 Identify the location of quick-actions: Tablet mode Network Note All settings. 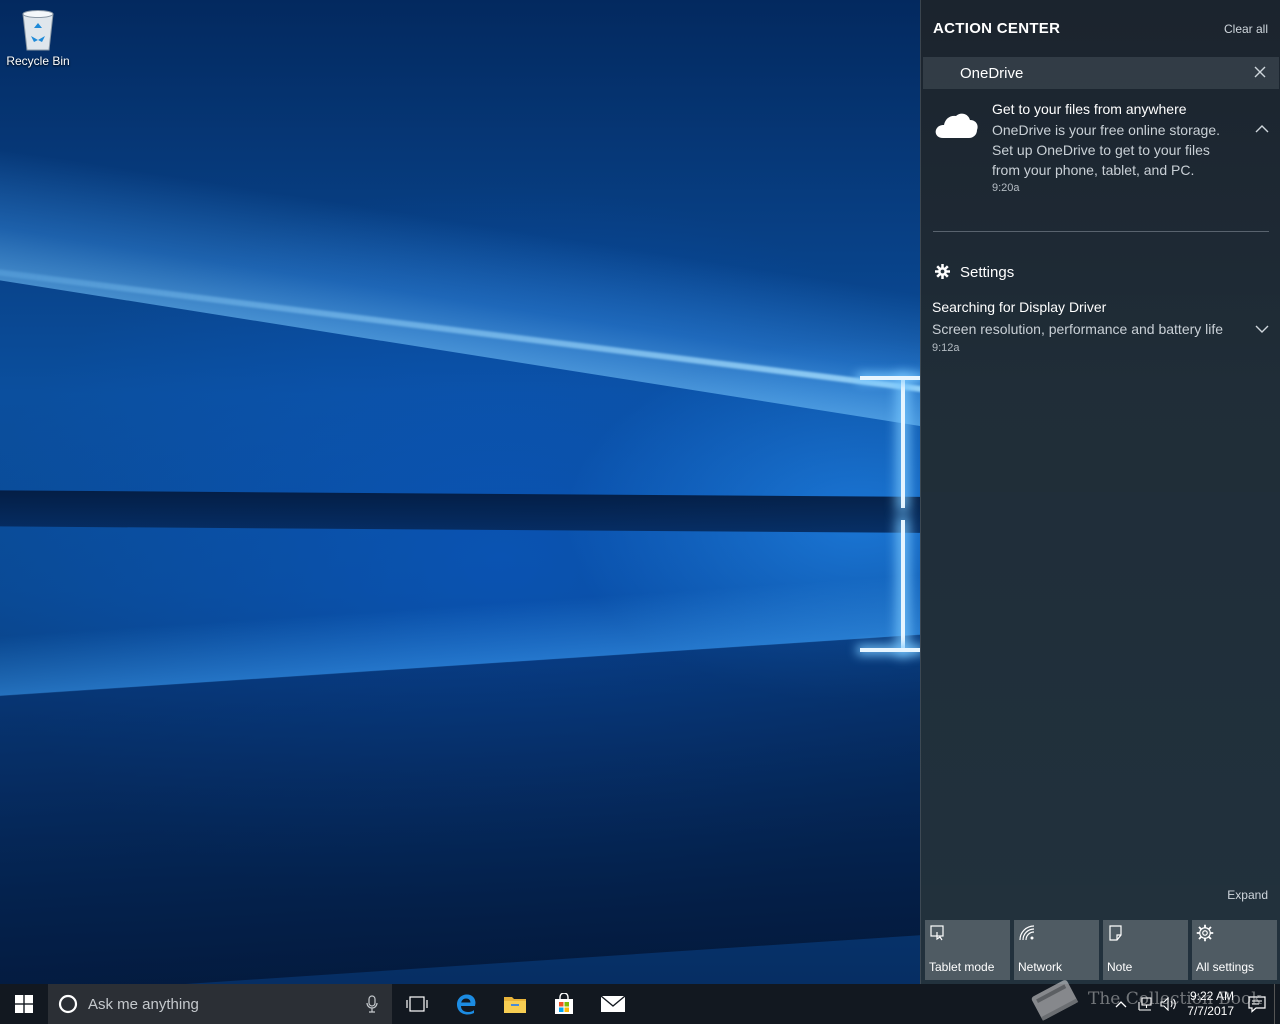
(1101, 950).